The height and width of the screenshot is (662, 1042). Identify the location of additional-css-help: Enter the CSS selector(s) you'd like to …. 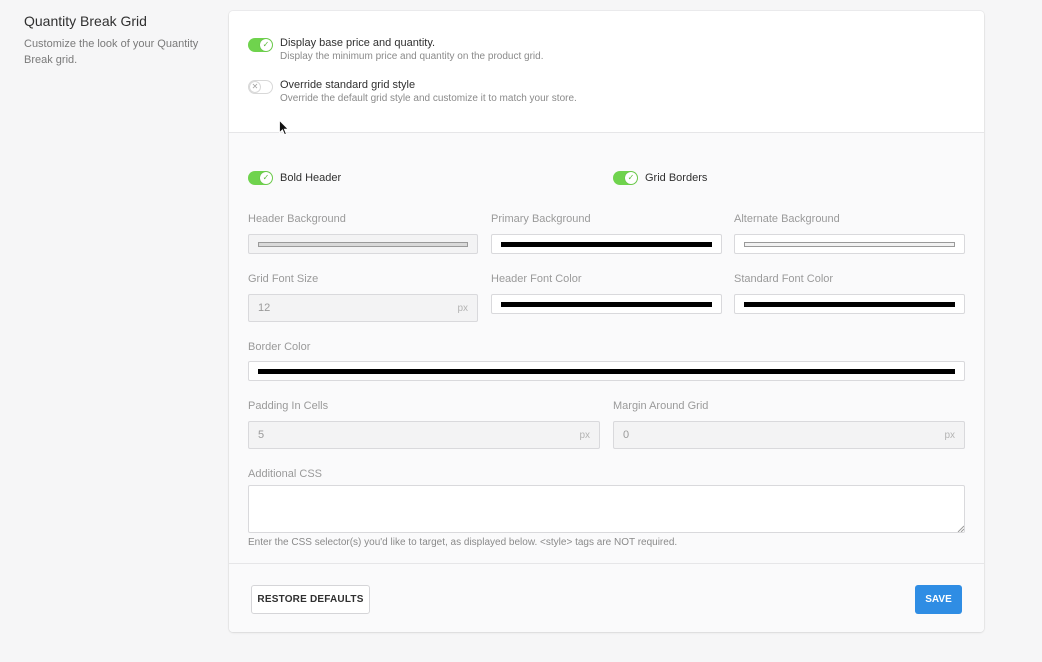
(463, 542).